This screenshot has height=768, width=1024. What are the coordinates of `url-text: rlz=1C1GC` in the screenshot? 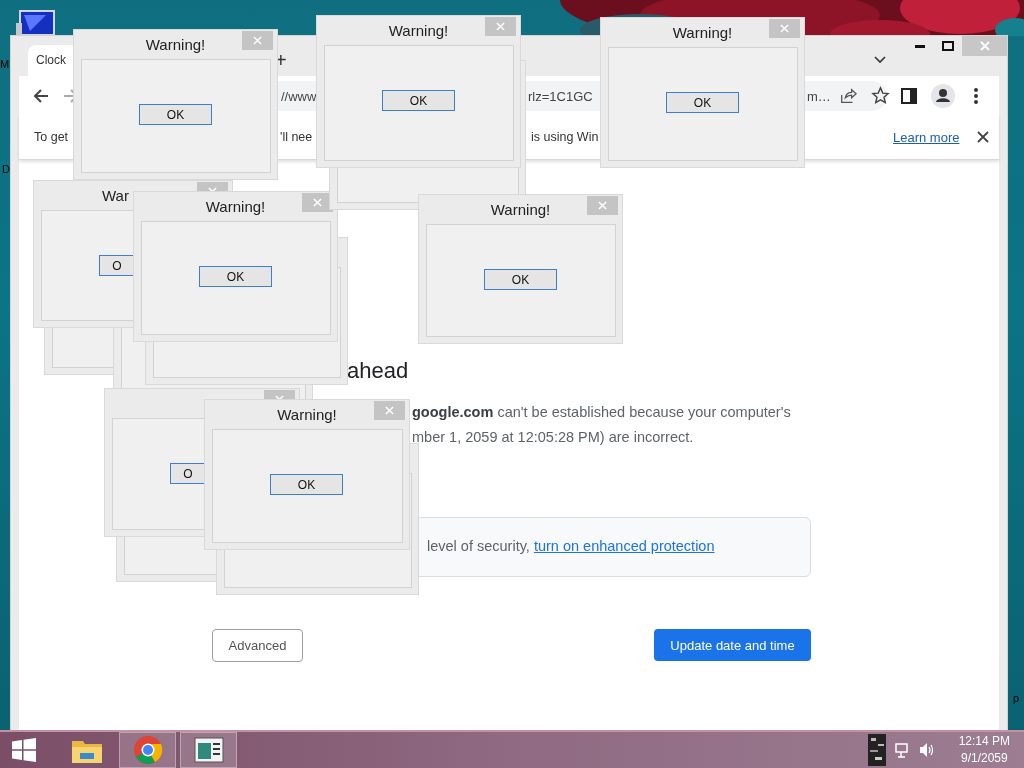 It's located at (560, 96).